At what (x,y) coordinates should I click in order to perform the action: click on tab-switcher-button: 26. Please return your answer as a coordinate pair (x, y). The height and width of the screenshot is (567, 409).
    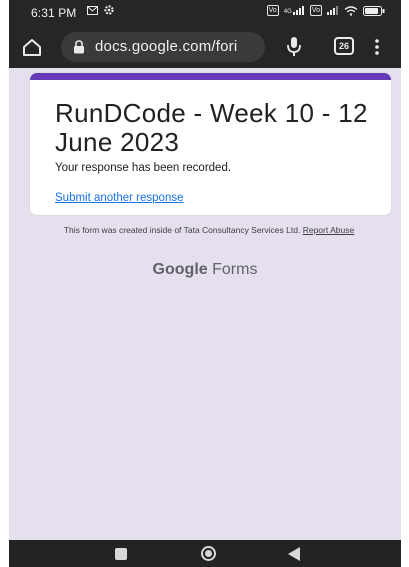
    Looking at the image, I should click on (344, 46).